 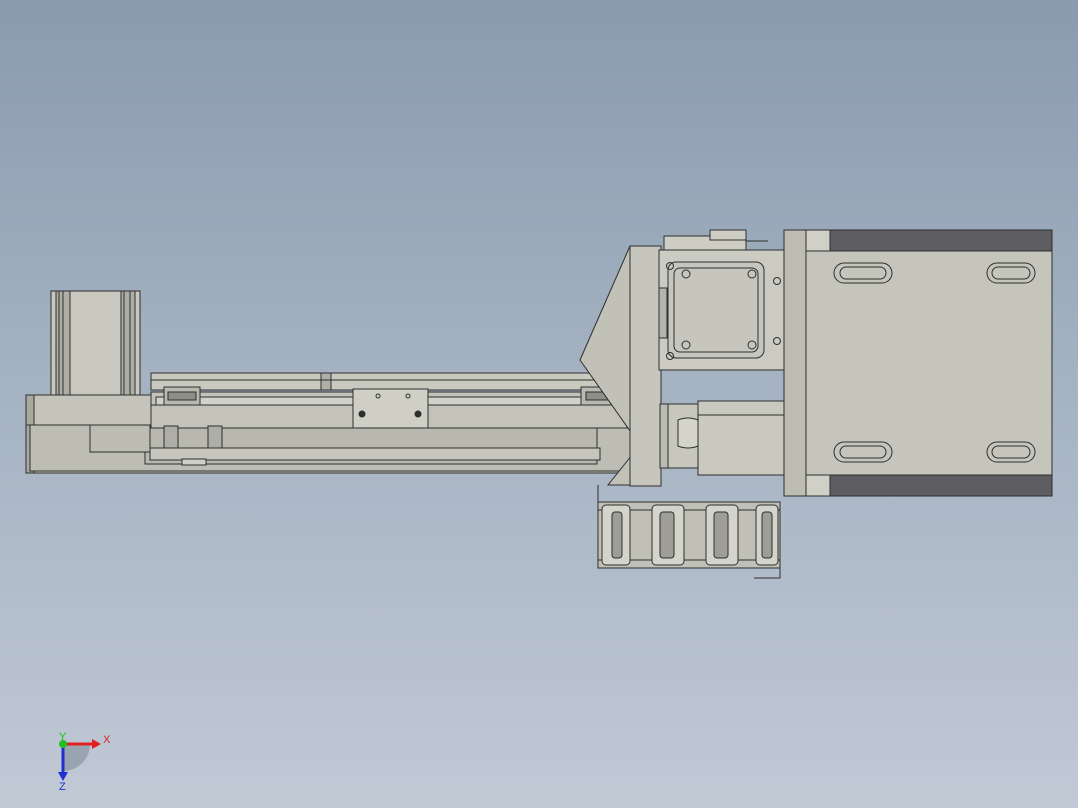 What do you see at coordinates (715, 240) in the screenshot?
I see `top-clip-bracket` at bounding box center [715, 240].